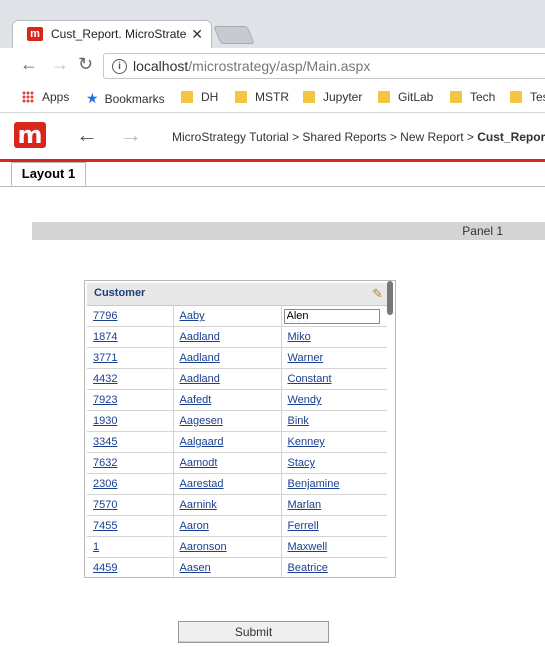  What do you see at coordinates (272, 174) in the screenshot?
I see `layout-tab-strip: Layout 1` at bounding box center [272, 174].